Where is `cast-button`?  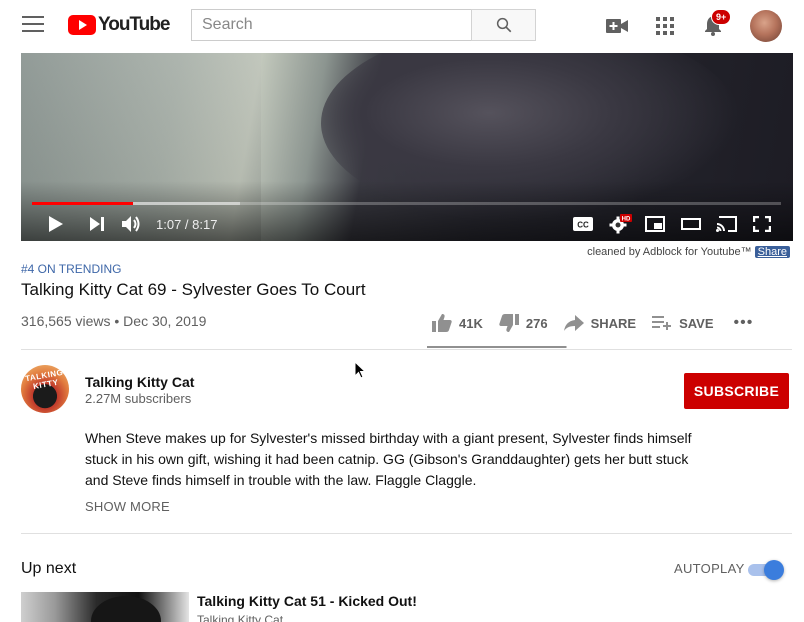
cast-button is located at coordinates (727, 224).